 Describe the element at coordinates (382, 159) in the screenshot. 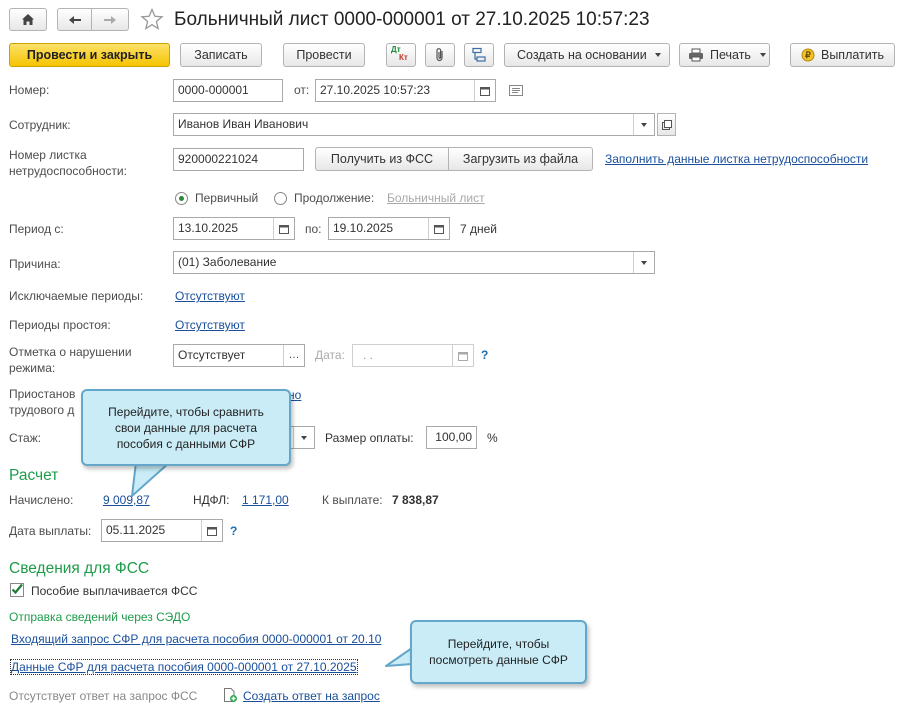

I see `get-from-fss-button: Получить из ФСС` at that location.